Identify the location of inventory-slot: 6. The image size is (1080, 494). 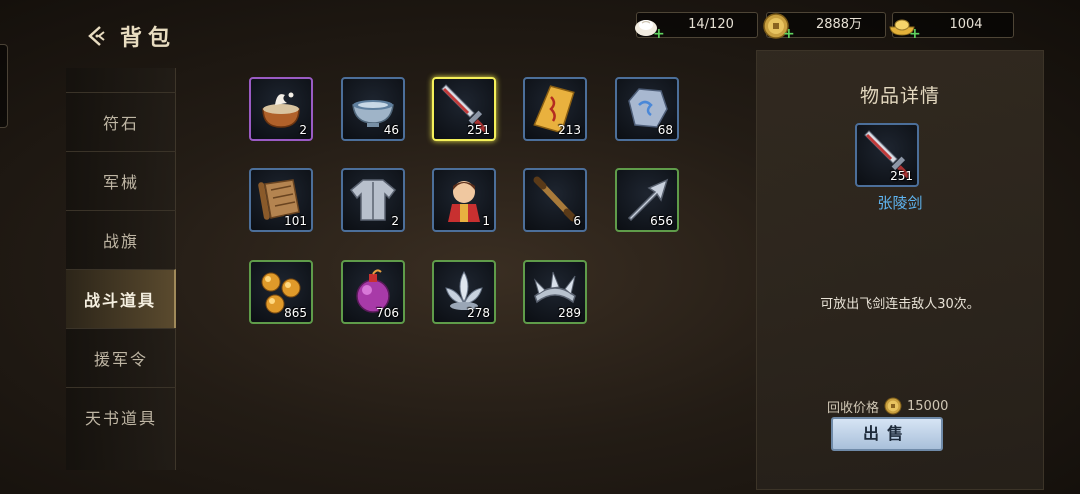
(555, 200).